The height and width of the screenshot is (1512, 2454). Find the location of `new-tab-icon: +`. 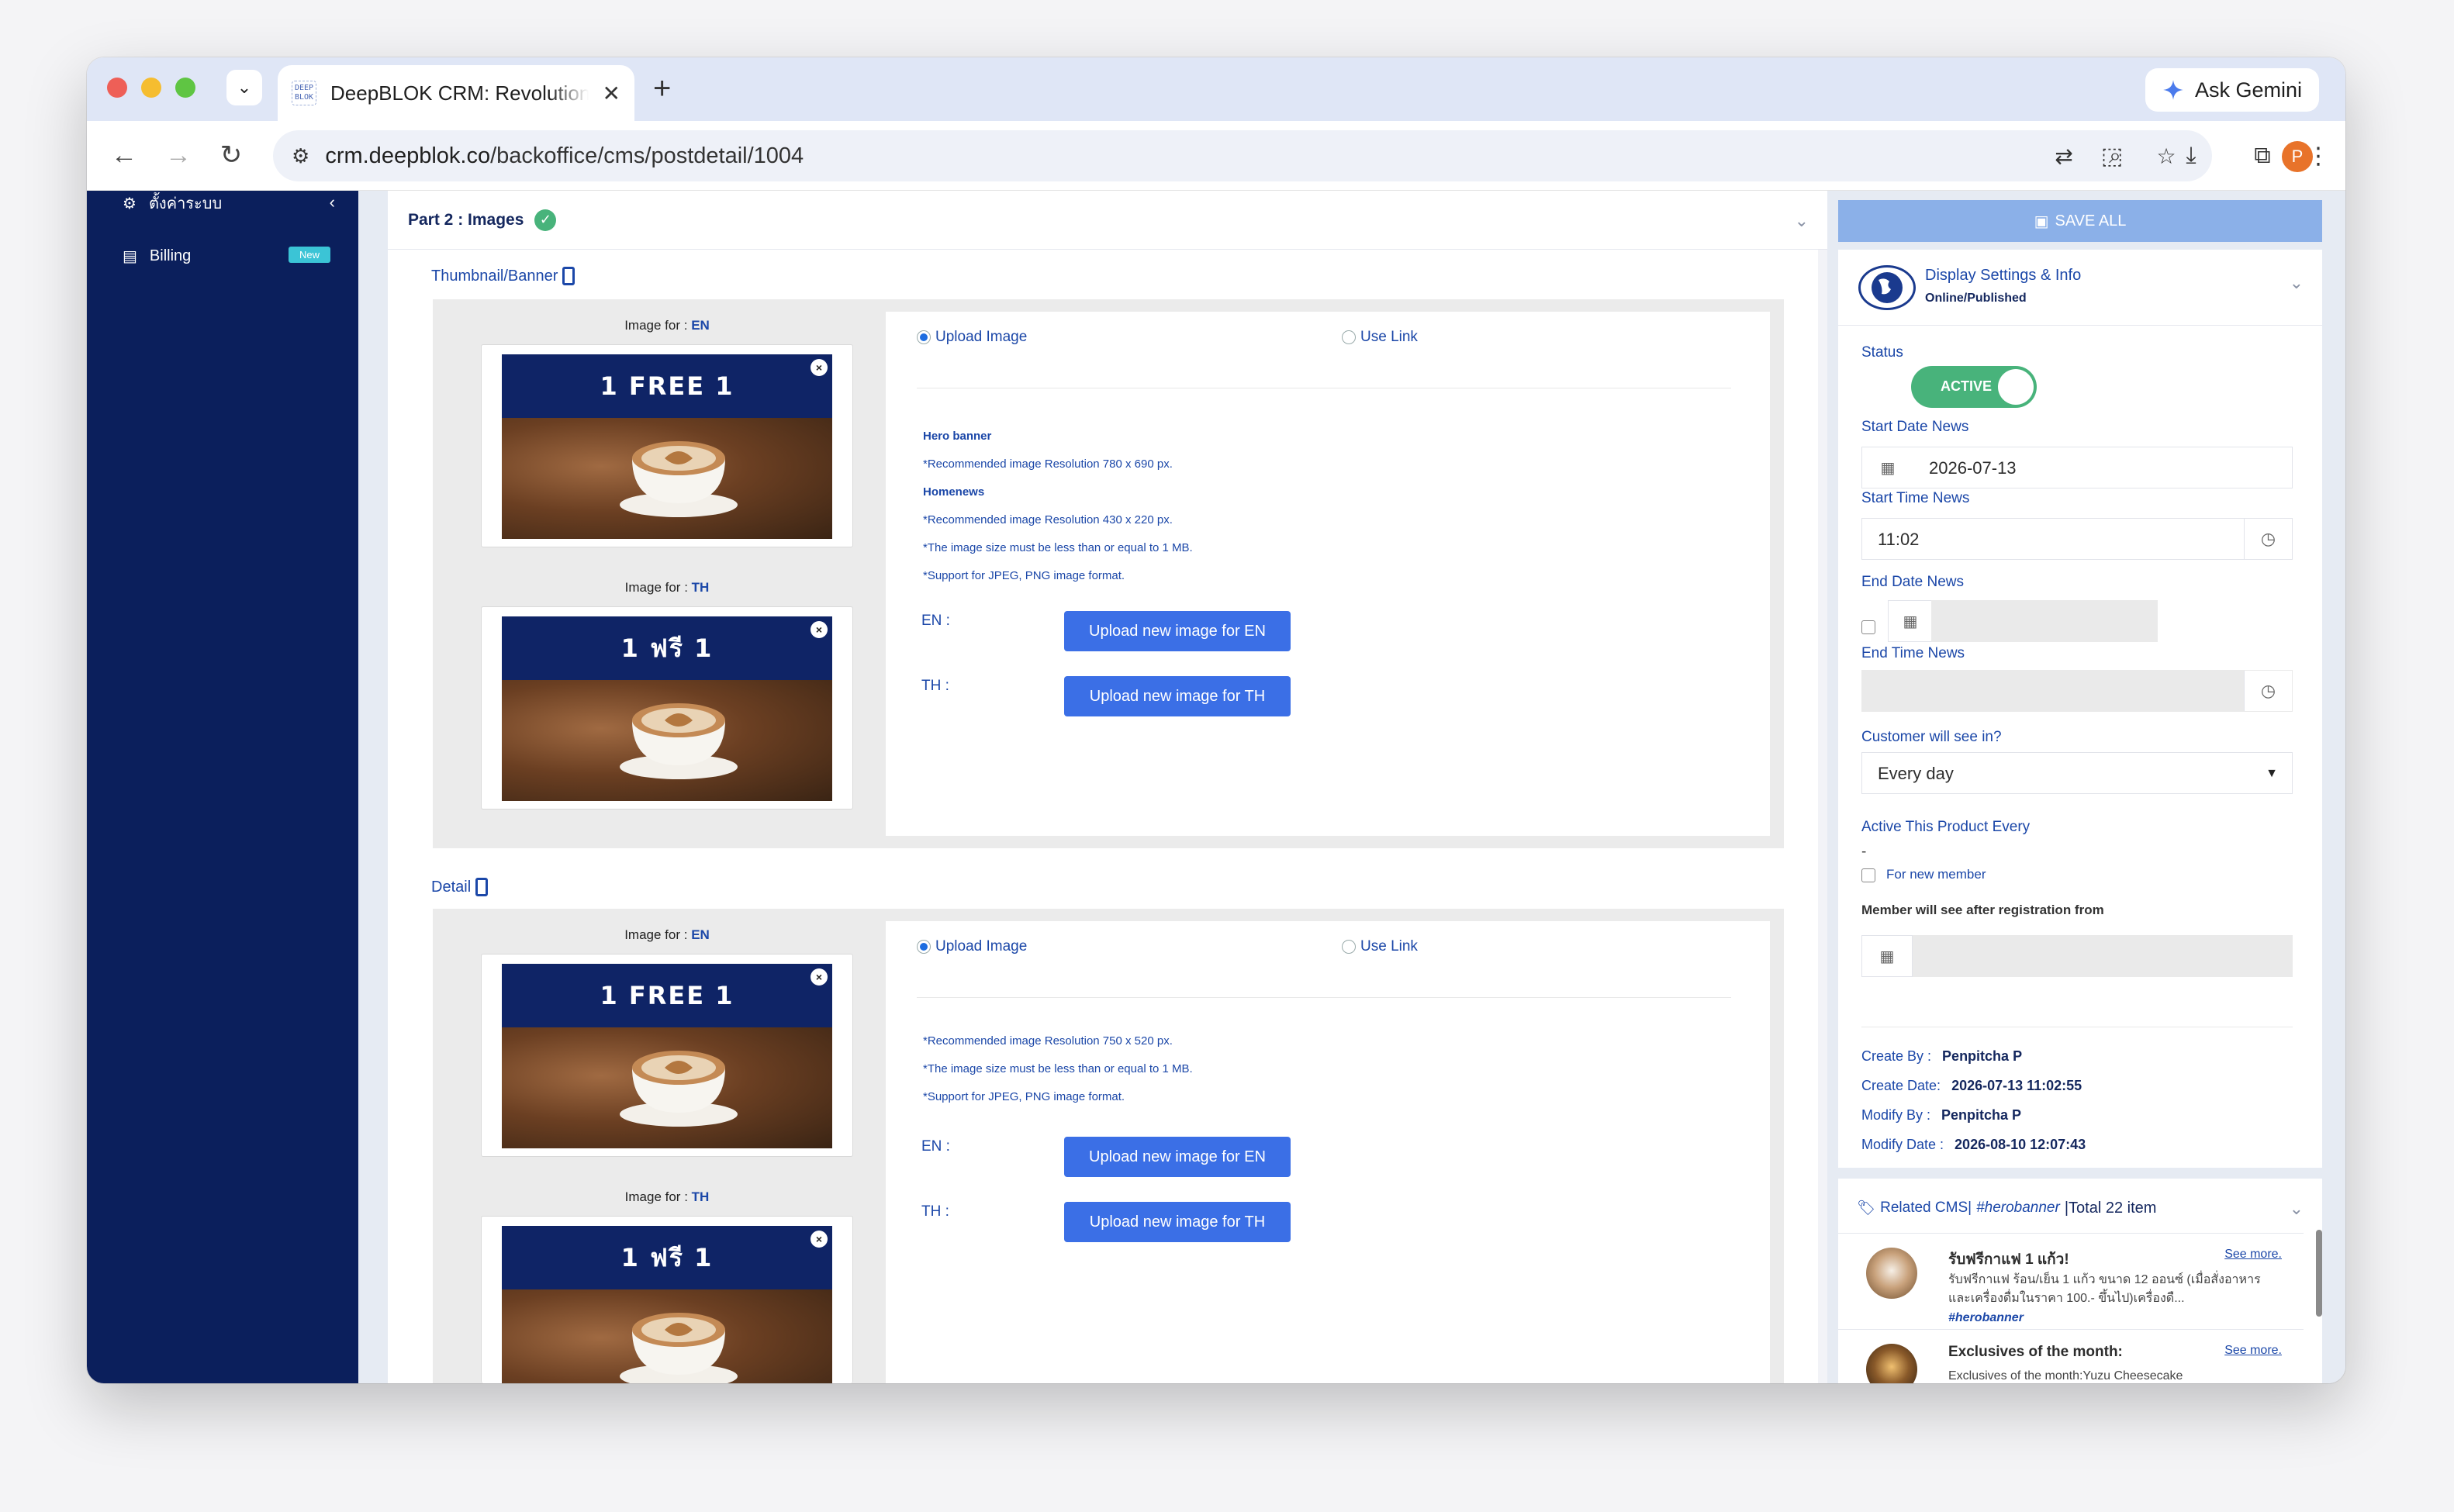

new-tab-icon: + is located at coordinates (662, 88).